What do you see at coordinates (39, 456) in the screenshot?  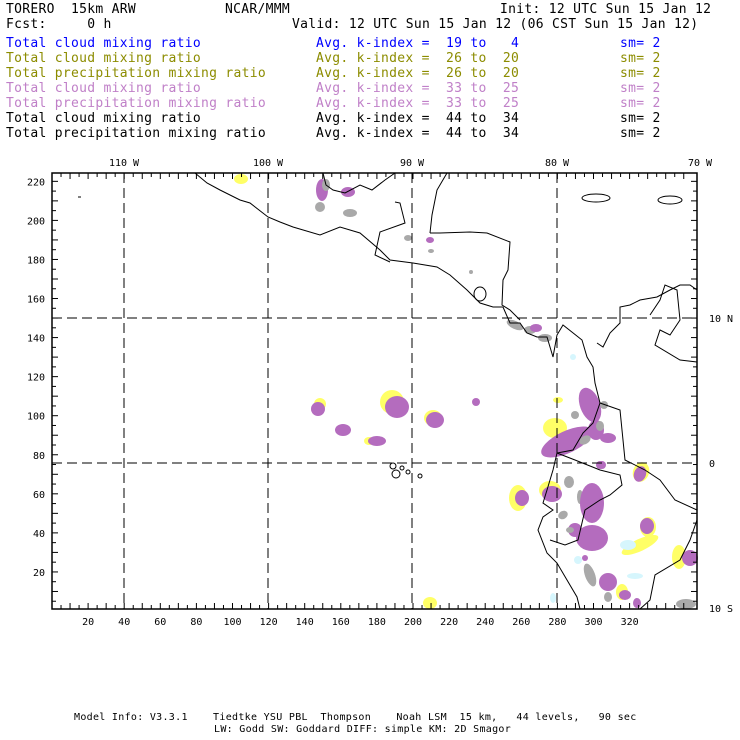 I see `y-tick-label: 80` at bounding box center [39, 456].